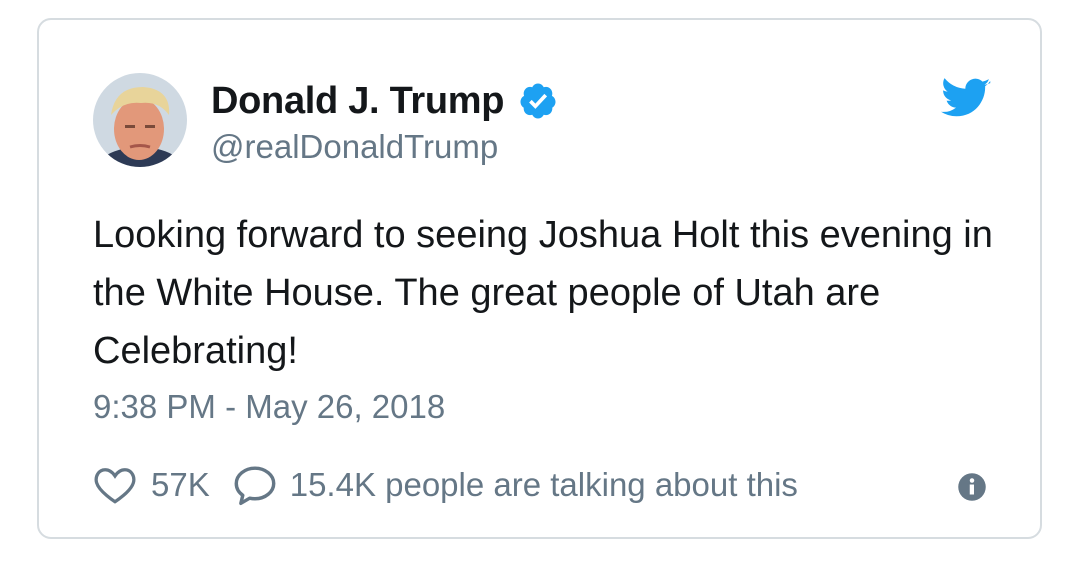 This screenshot has height=566, width=1080. What do you see at coordinates (358, 101) in the screenshot?
I see `author-name: Donald J. Trump` at bounding box center [358, 101].